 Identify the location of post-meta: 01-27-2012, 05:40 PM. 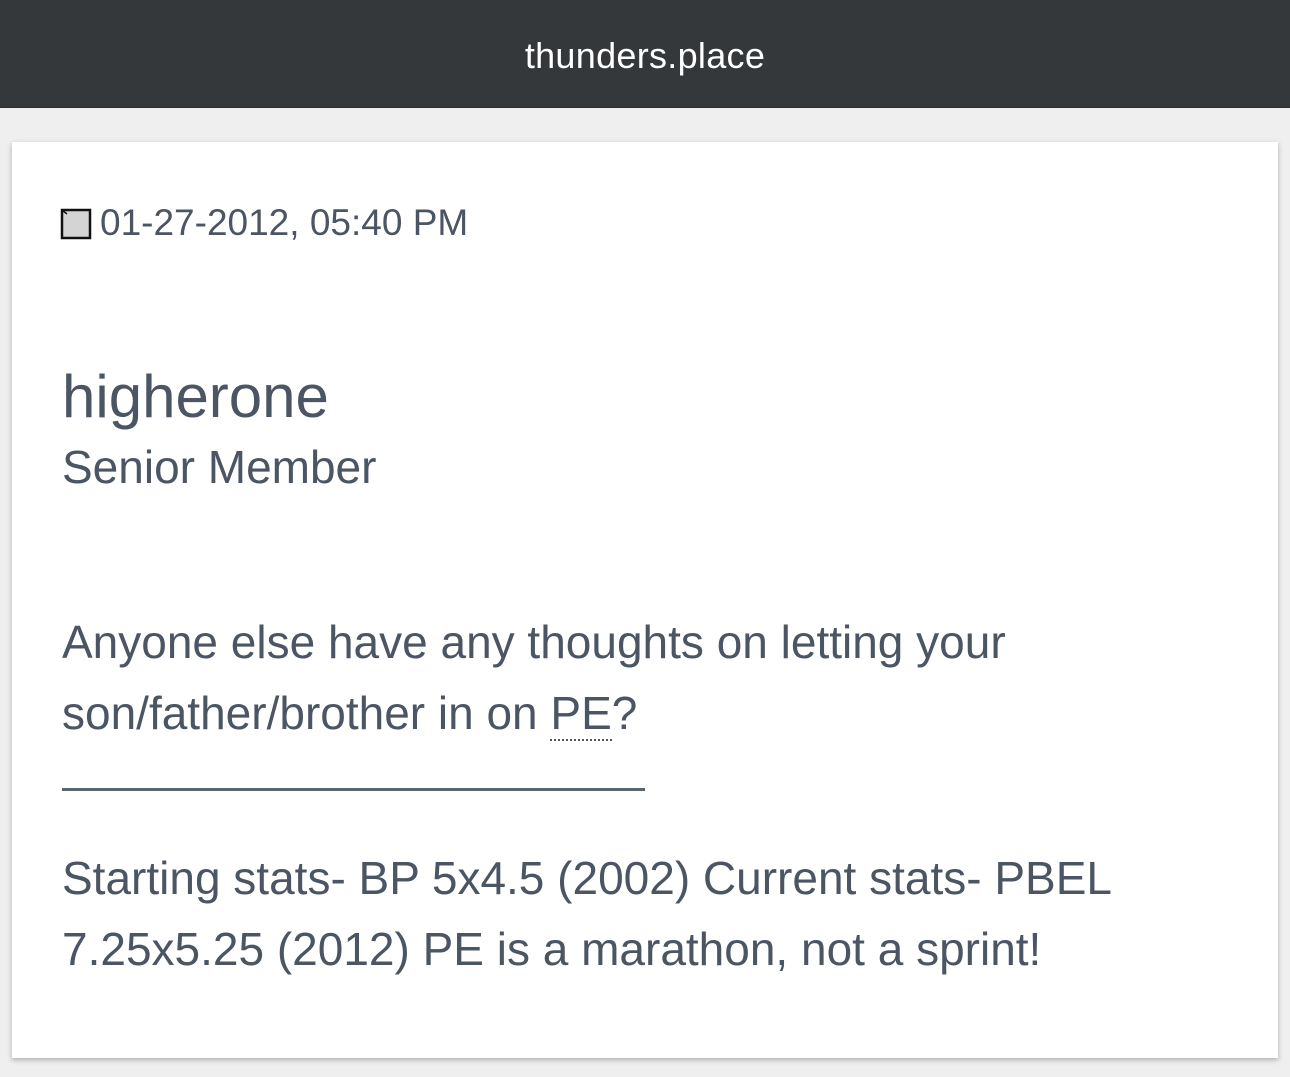
(264, 223).